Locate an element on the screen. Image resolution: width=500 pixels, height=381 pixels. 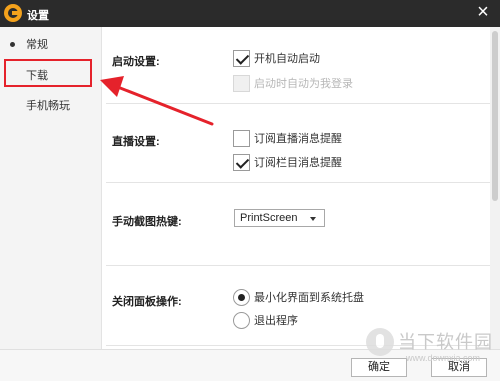
screenshot-section-label: 手动截图热键: is located at coordinates (147, 222).